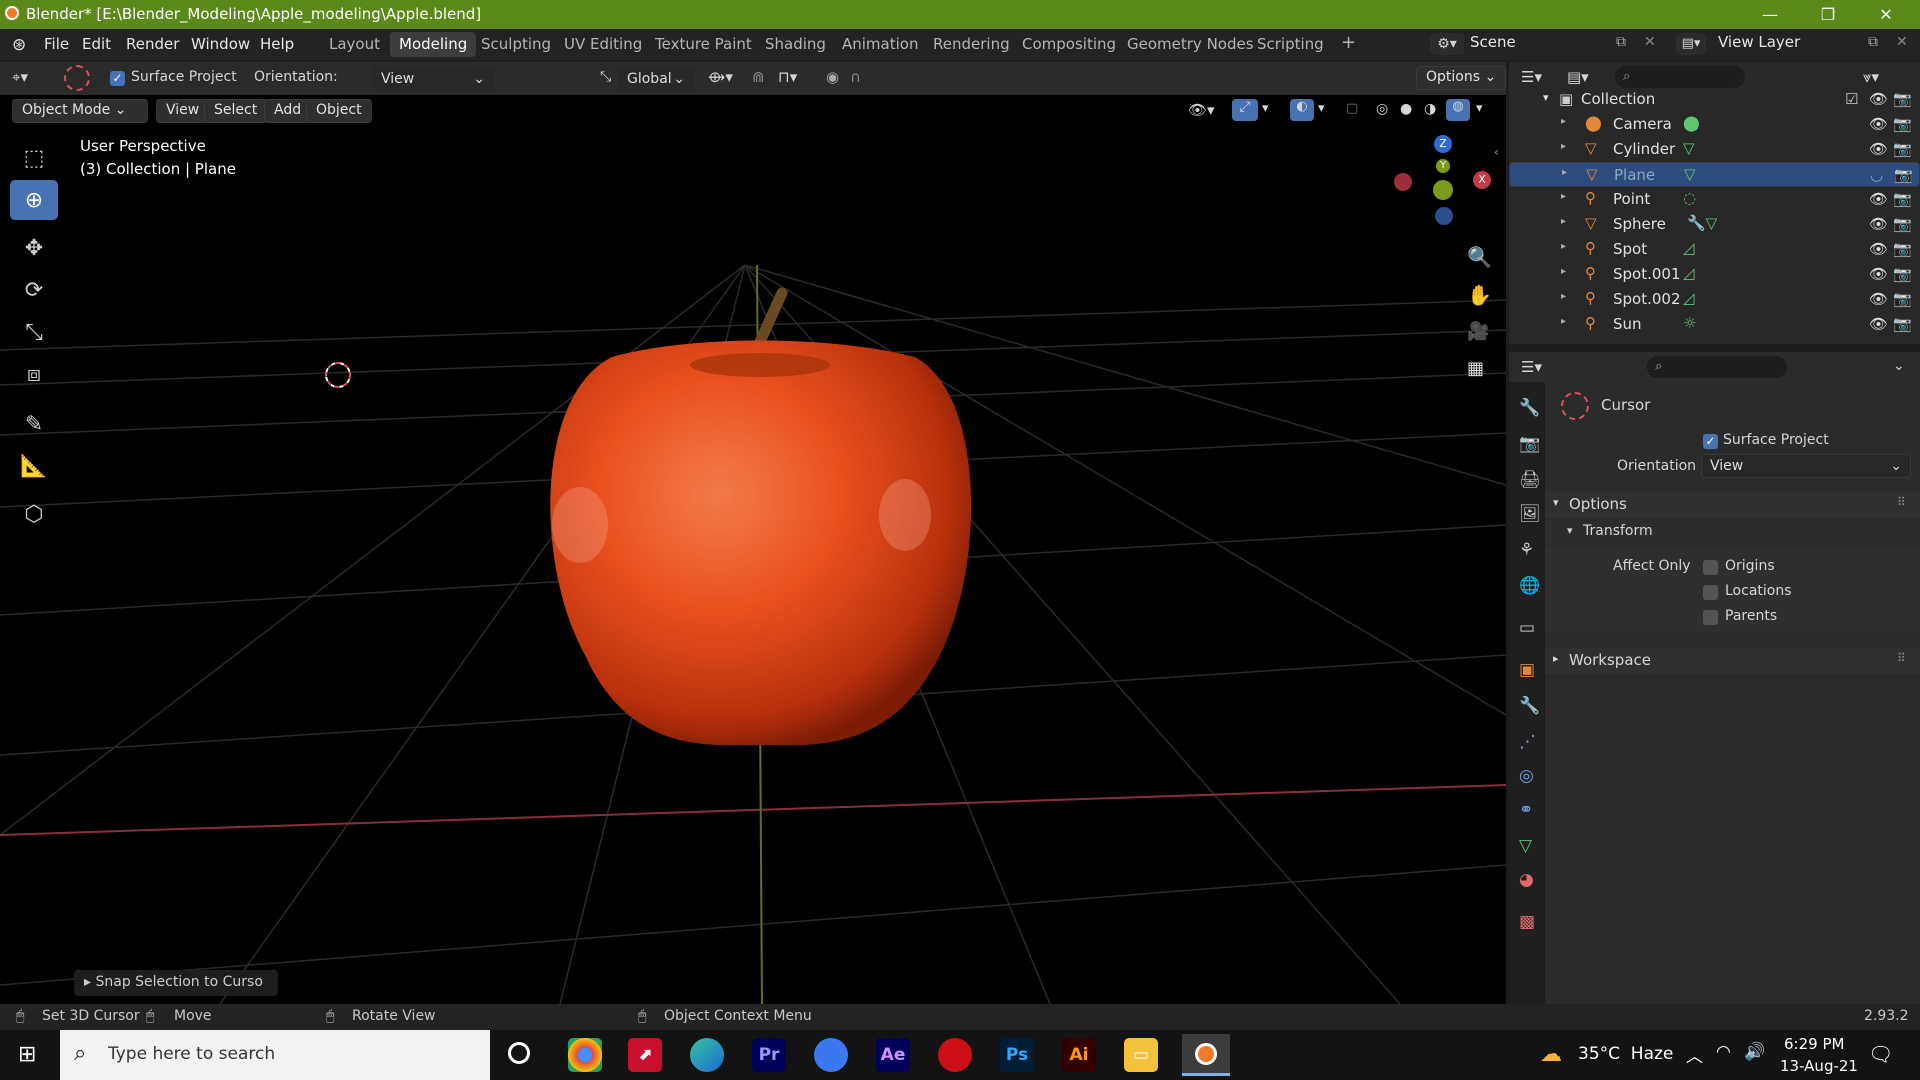 This screenshot has height=1080, width=1920. I want to click on modifier-mesh-icon: 🔧▽, so click(1702, 223).